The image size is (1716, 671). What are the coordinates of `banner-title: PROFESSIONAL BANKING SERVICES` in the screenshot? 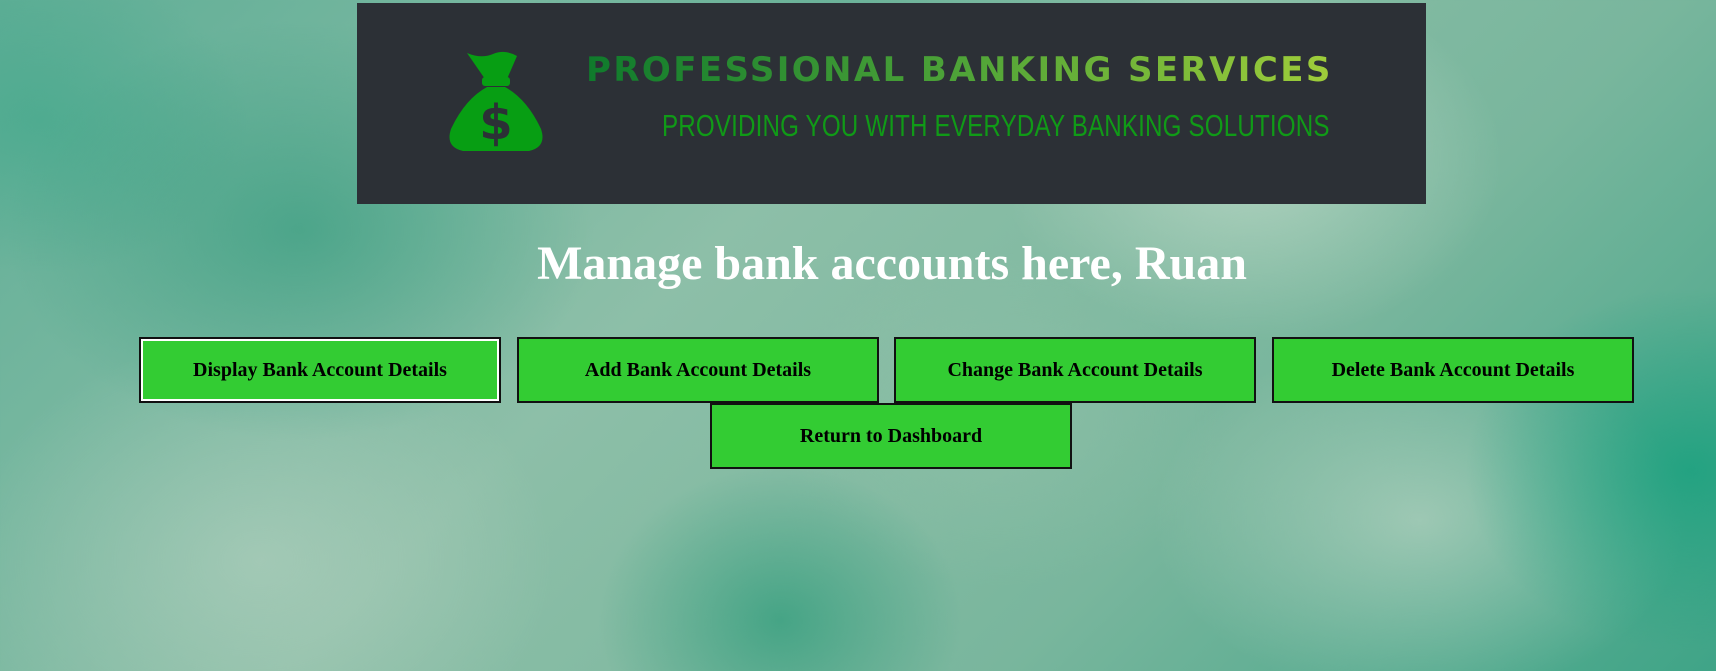 It's located at (959, 70).